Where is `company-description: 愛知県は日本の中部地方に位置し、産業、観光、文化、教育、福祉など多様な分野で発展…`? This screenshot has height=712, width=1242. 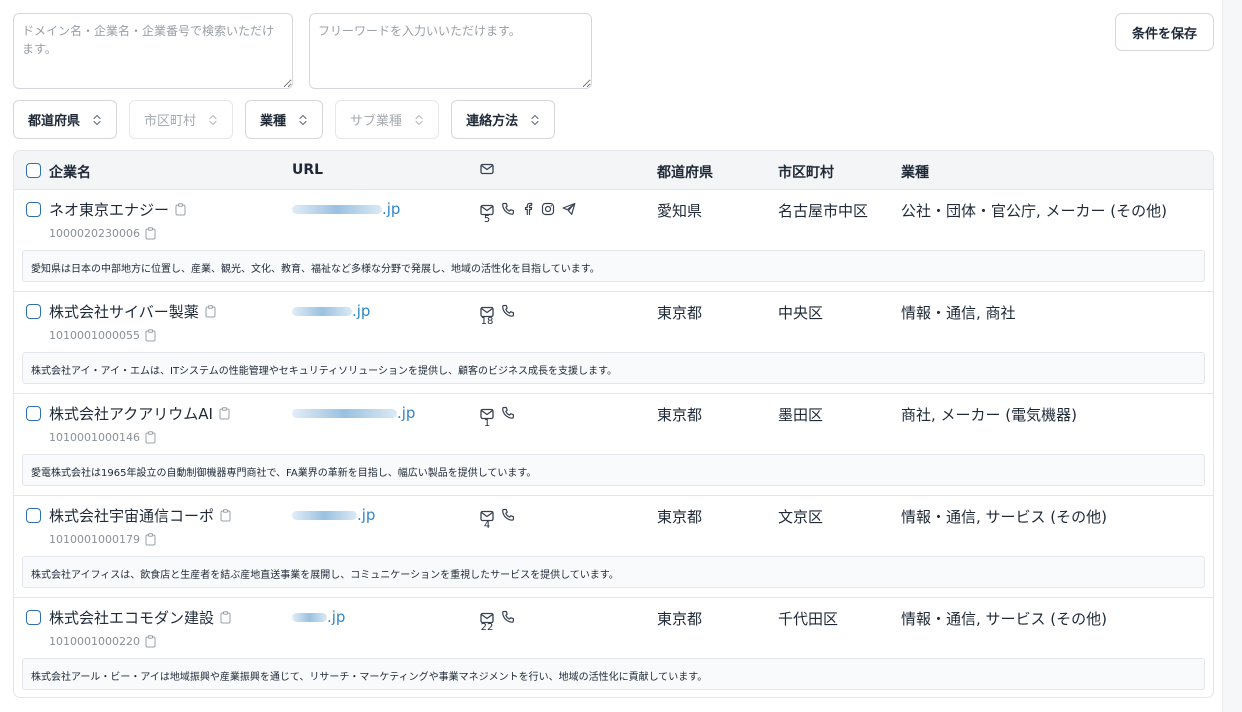
company-description: 愛知県は日本の中部地方に位置し、産業、観光、文化、教育、福祉など多様な分野で発展… is located at coordinates (613, 266).